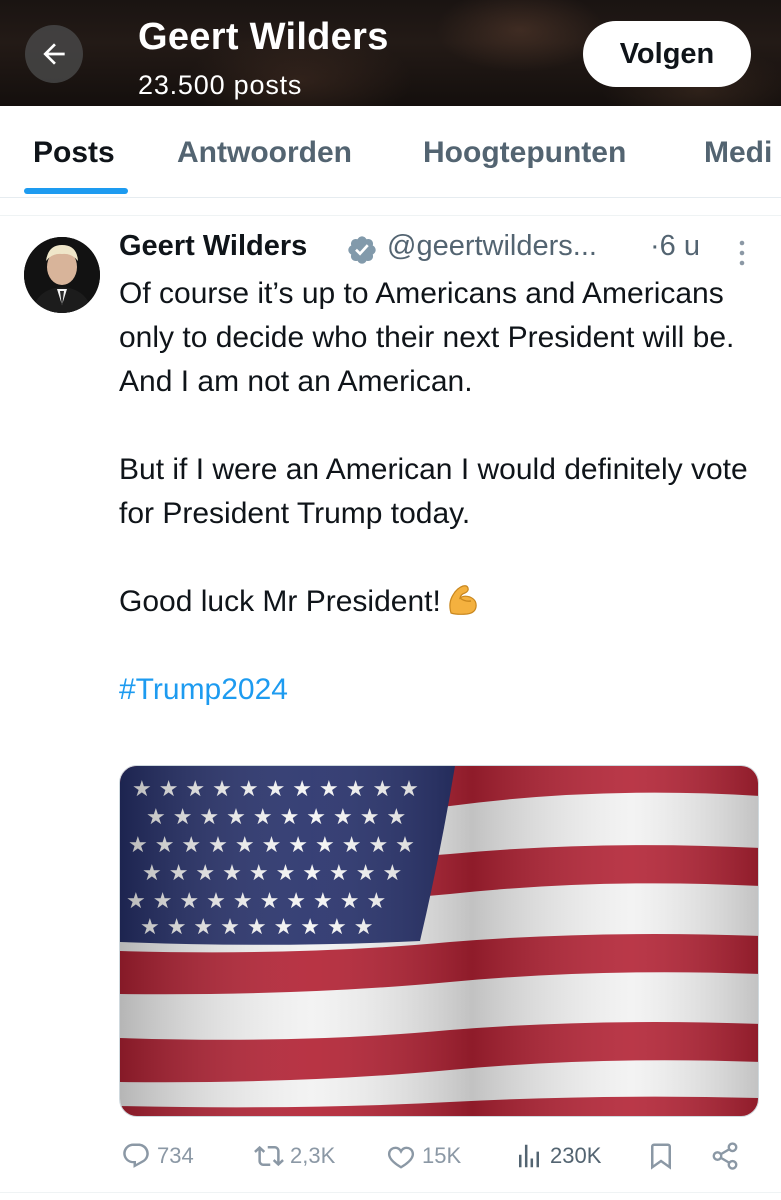 This screenshot has width=781, height=1200. What do you see at coordinates (136, 1155) in the screenshot?
I see `reply-icon` at bounding box center [136, 1155].